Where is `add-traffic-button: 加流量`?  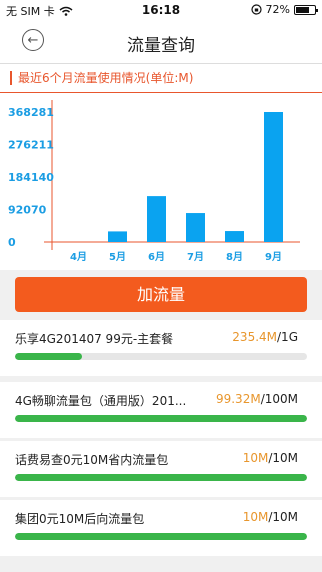
add-traffic-button: 加流量 is located at coordinates (161, 294).